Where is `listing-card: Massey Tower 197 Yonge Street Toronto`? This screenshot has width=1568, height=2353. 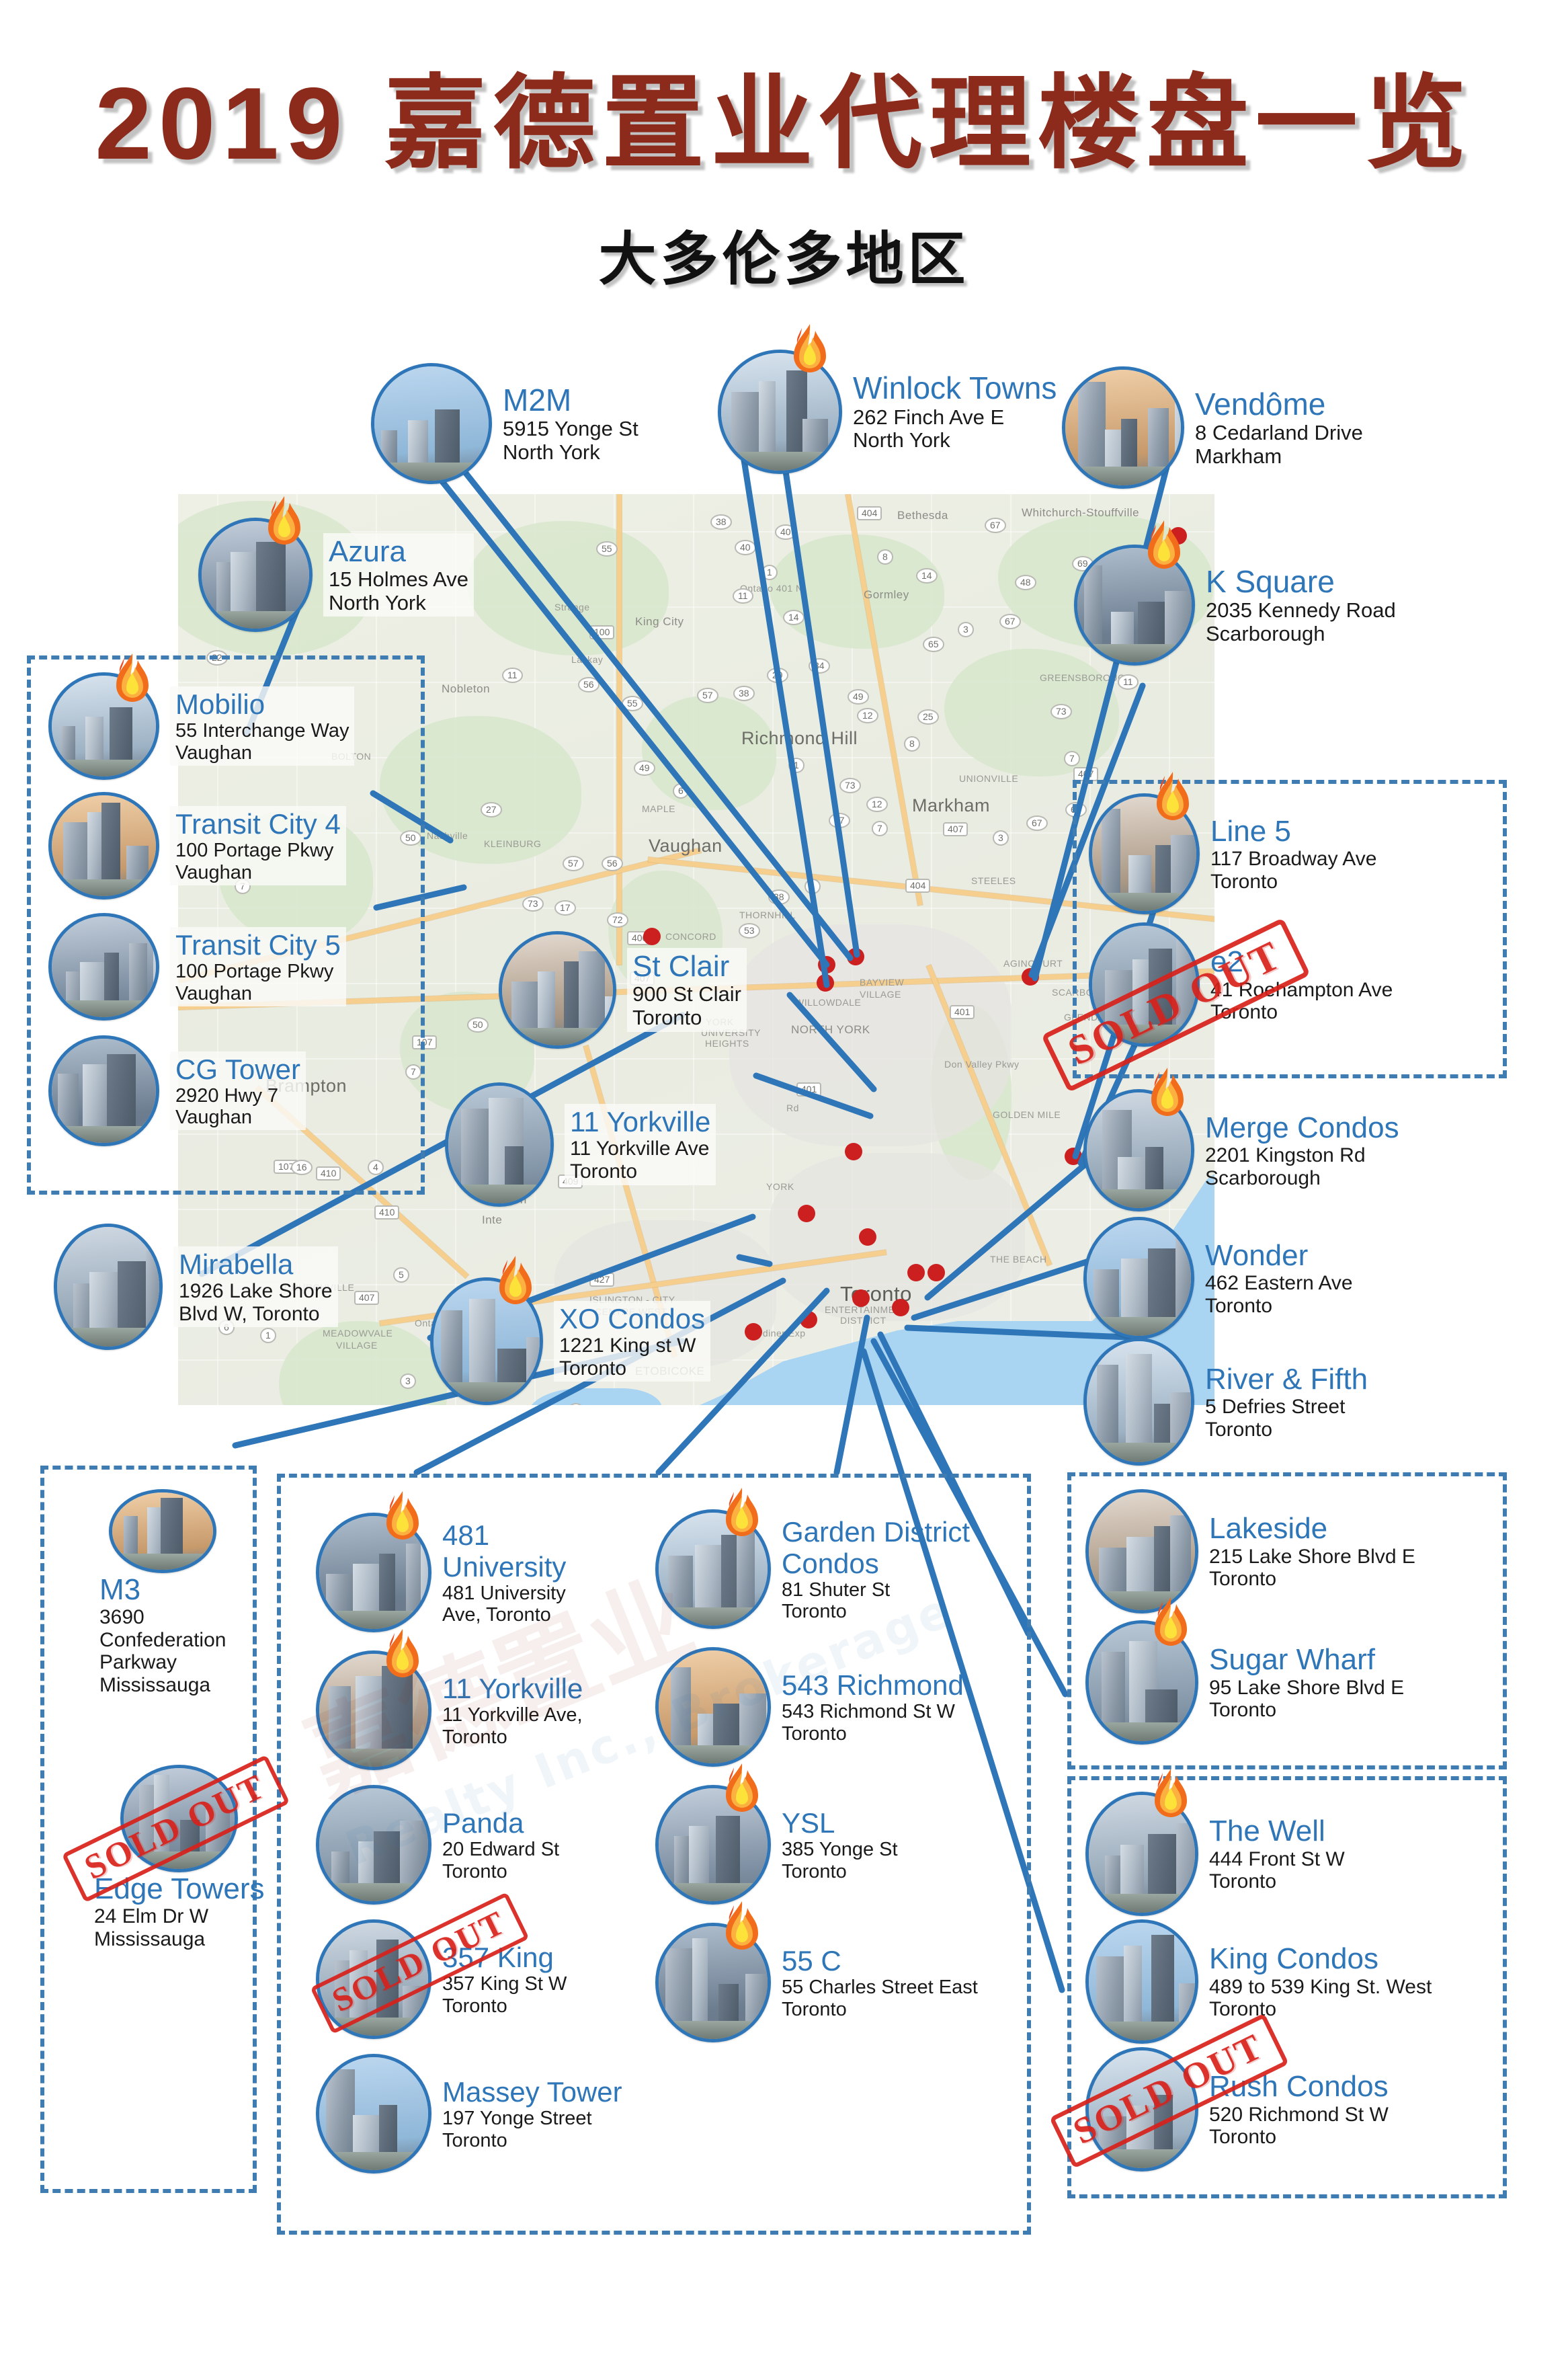 listing-card: Massey Tower 197 Yonge Street Toronto is located at coordinates (469, 2113).